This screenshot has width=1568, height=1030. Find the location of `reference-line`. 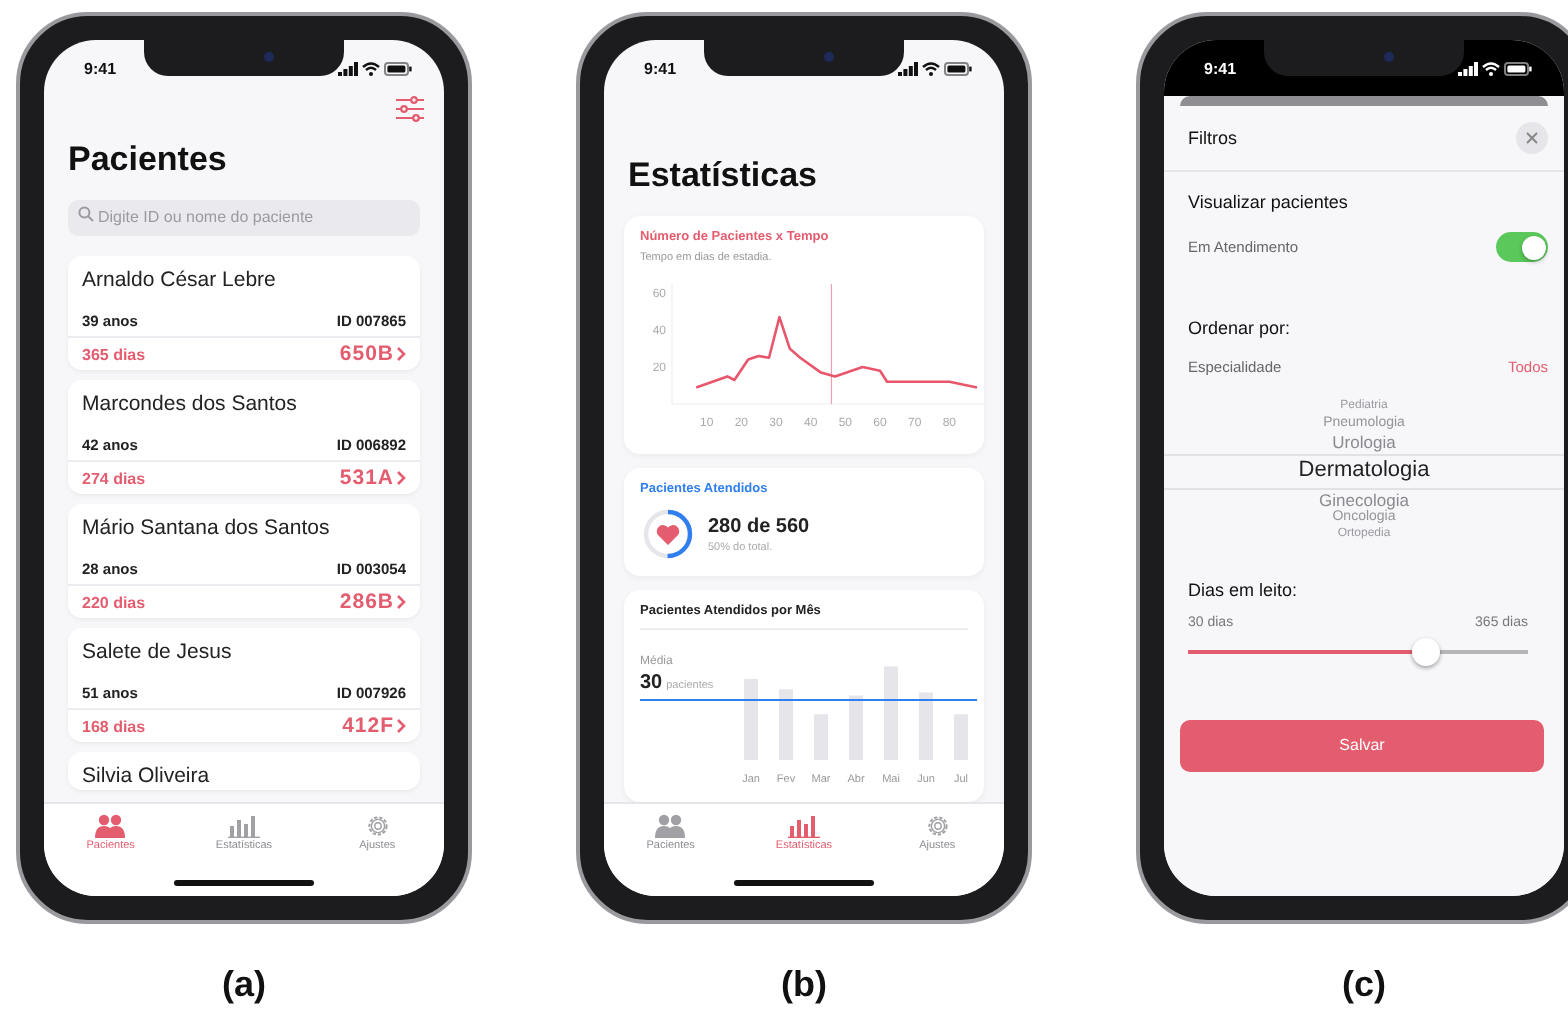

reference-line is located at coordinates (831, 344).